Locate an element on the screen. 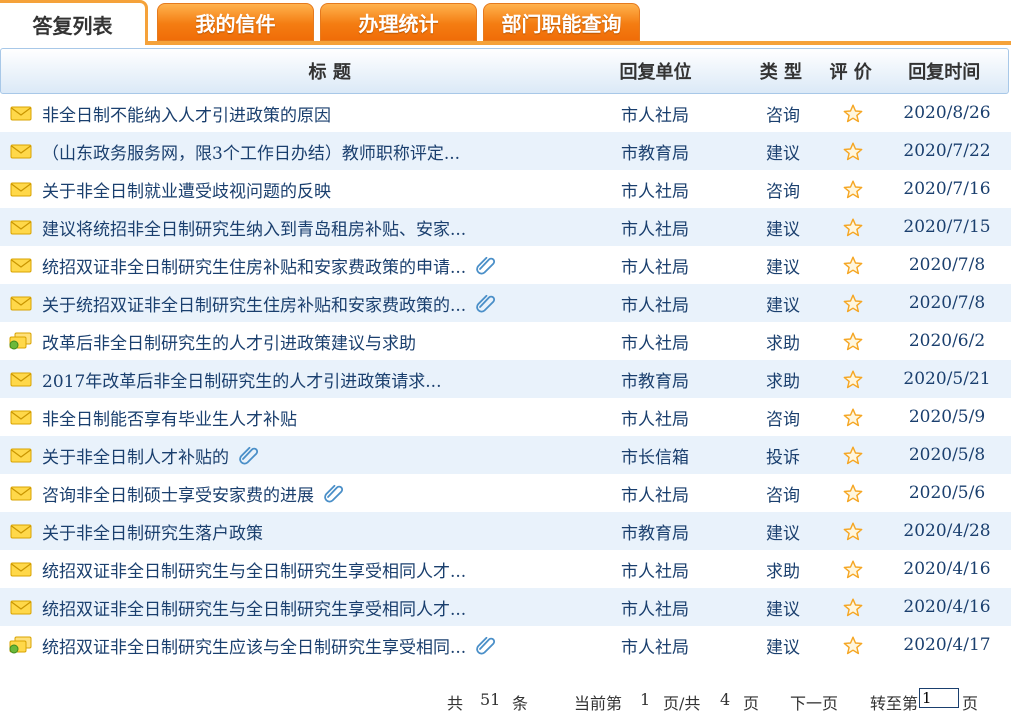  total-suffix: 条 is located at coordinates (520, 703).